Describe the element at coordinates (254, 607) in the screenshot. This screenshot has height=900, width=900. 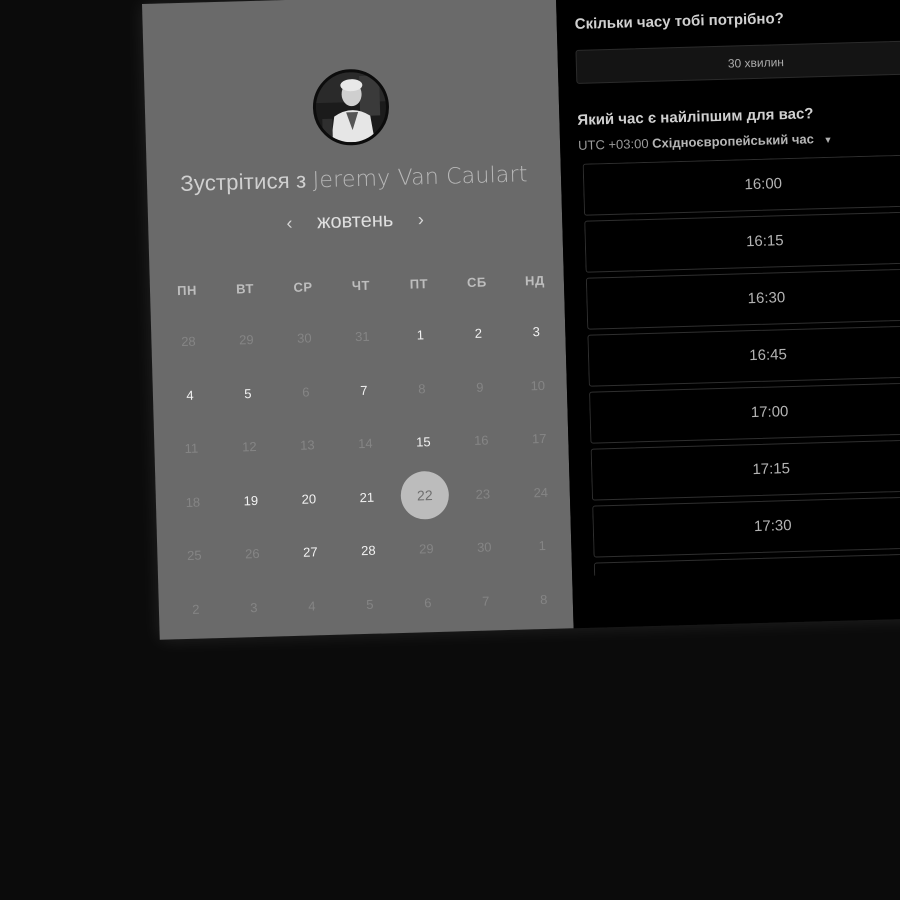
I see `calendar-day-number: 3` at that location.